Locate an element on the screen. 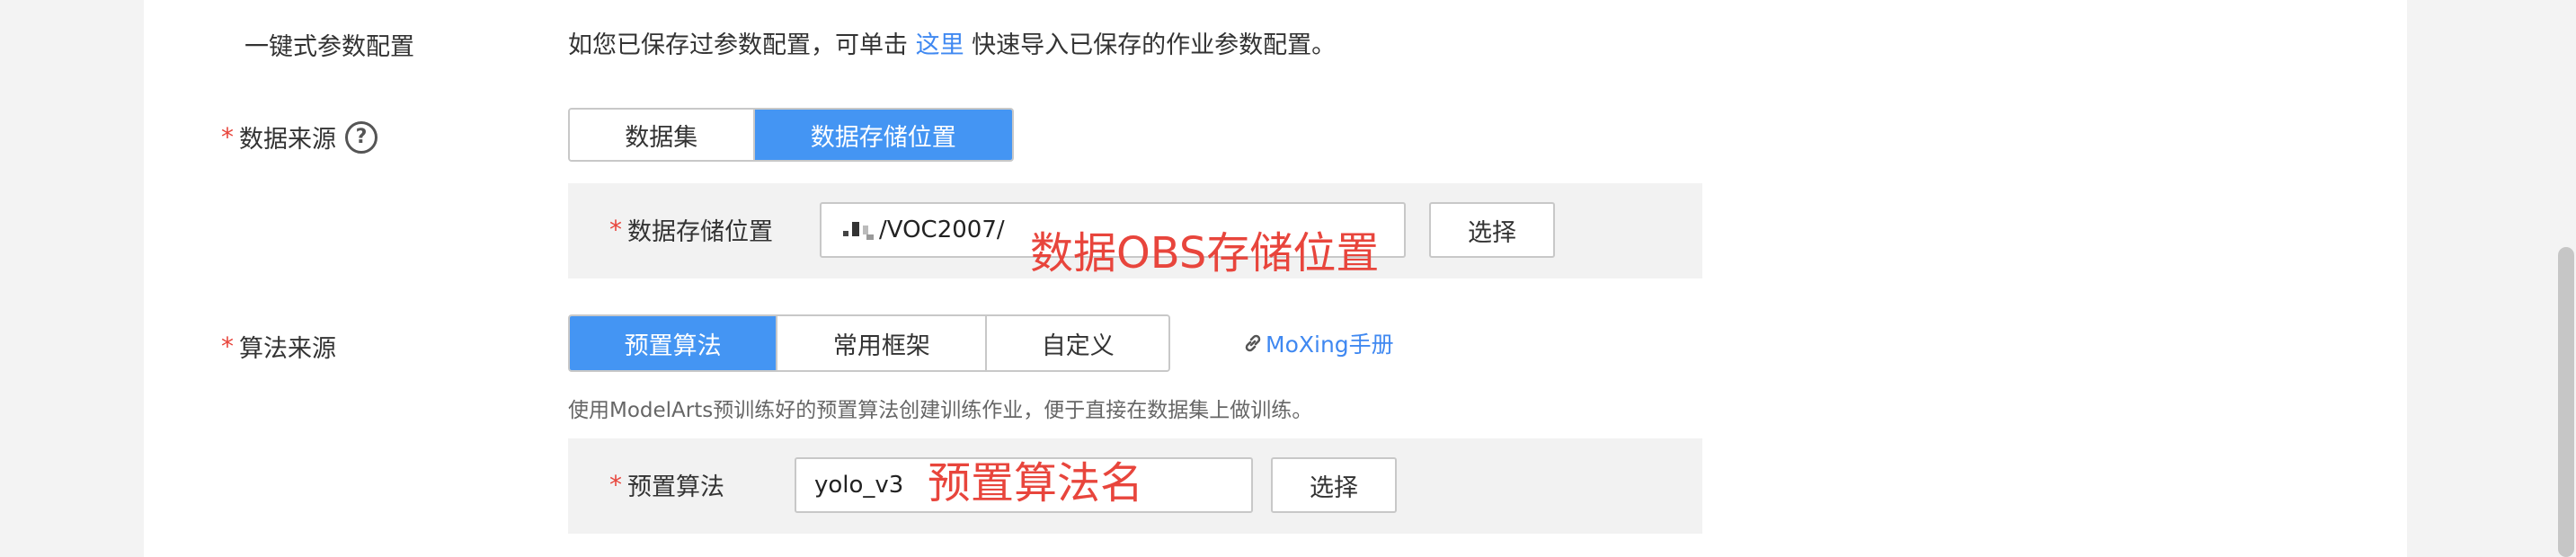 This screenshot has height=557, width=2576. storage-location-box: * 数据存储位置 /VOC2007/ 选择 数据OBS存储位置 is located at coordinates (1135, 230).